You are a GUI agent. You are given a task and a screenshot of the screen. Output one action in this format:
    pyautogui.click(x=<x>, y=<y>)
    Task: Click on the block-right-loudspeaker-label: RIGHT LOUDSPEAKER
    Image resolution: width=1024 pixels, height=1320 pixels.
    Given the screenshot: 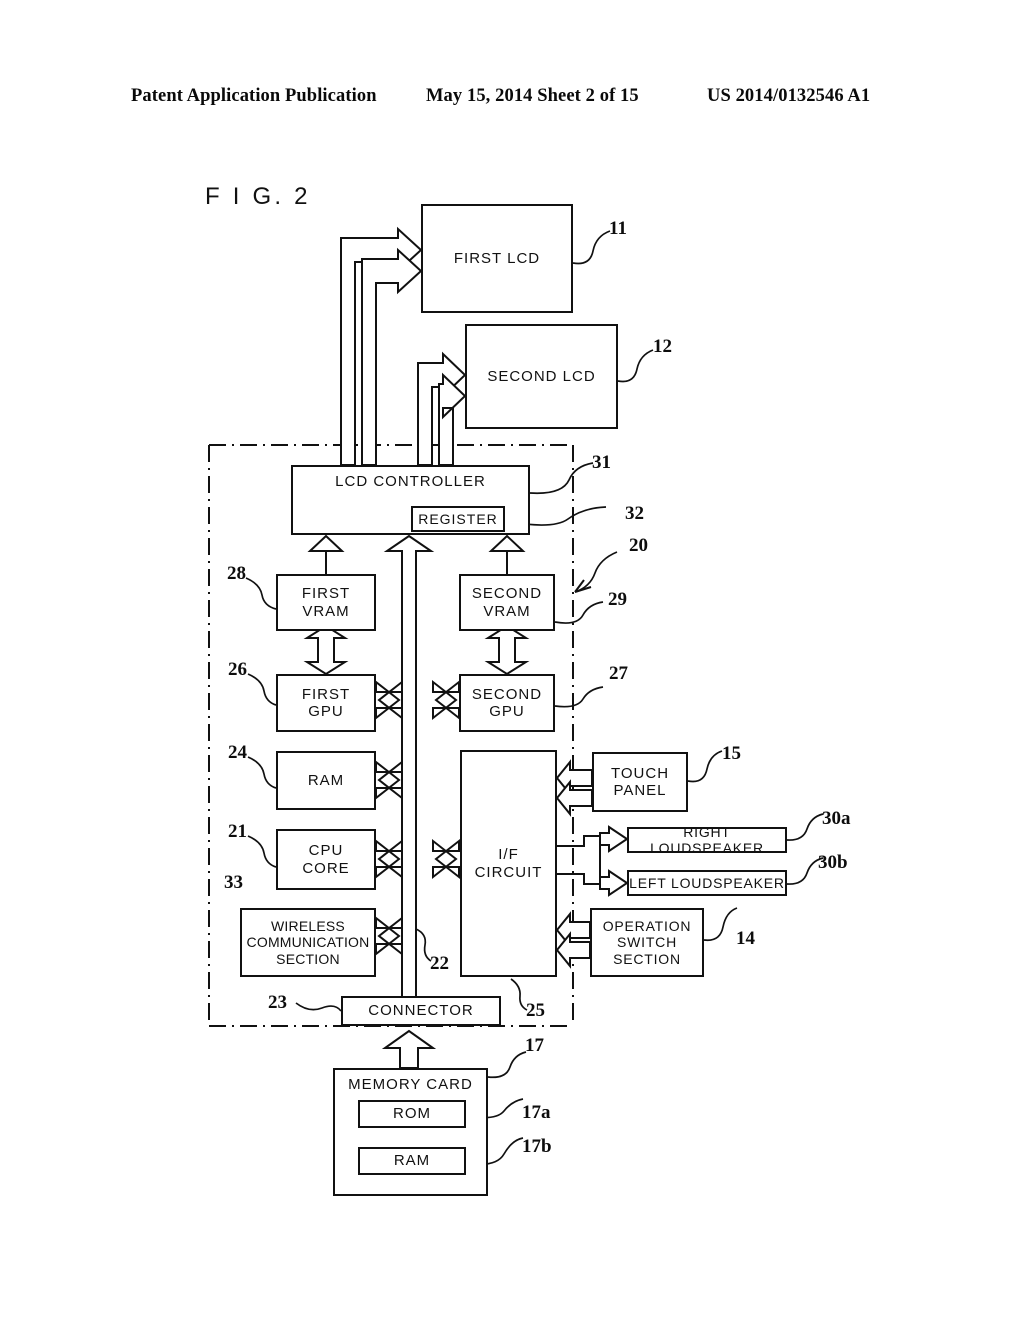 What is the action you would take?
    pyautogui.click(x=707, y=839)
    